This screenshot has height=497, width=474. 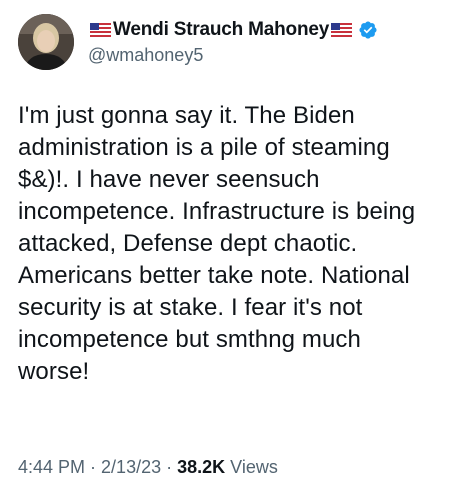 What do you see at coordinates (201, 467) in the screenshot?
I see `views-count: 38.2K` at bounding box center [201, 467].